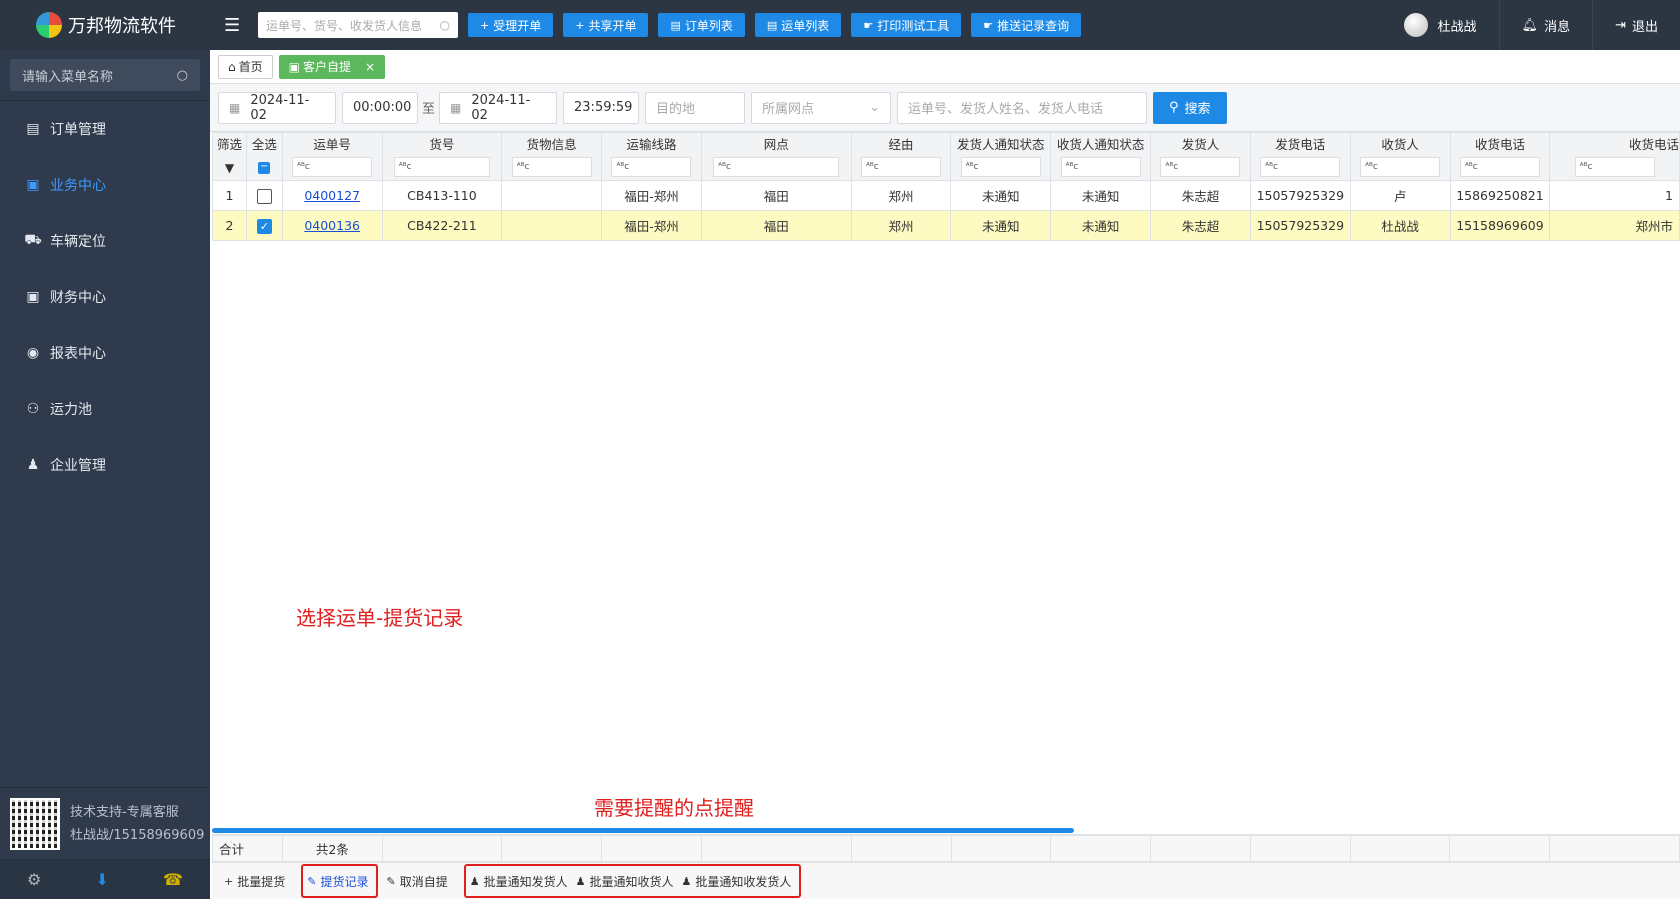 This screenshot has width=1680, height=899. I want to click on branch-select: 所属网点 ⌄, so click(821, 107).